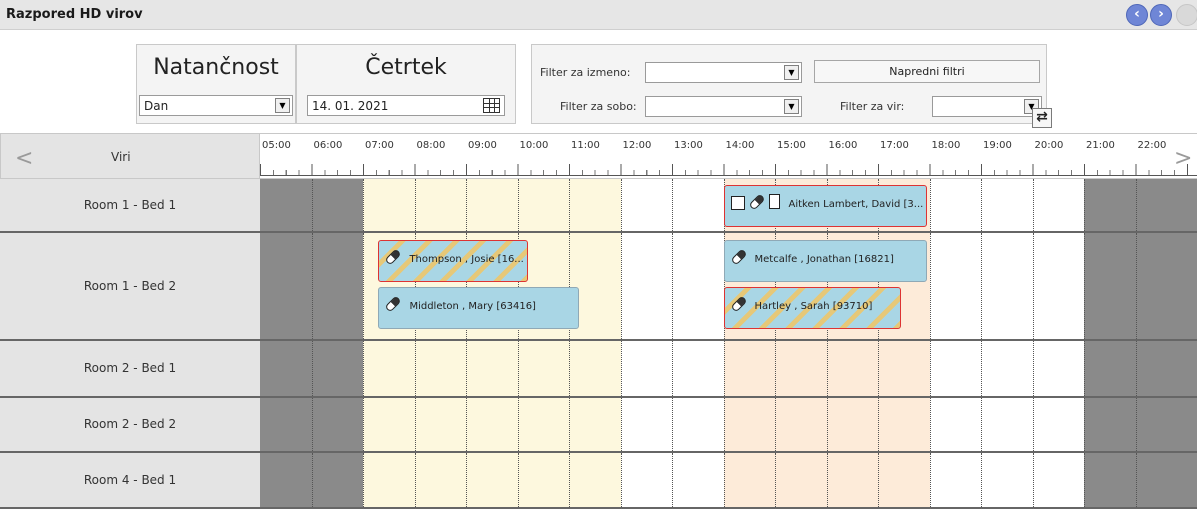 The width and height of the screenshot is (1197, 509). Describe the element at coordinates (598, 15) in the screenshot. I see `title-bar: Razpored HD virov ‹ ›` at that location.